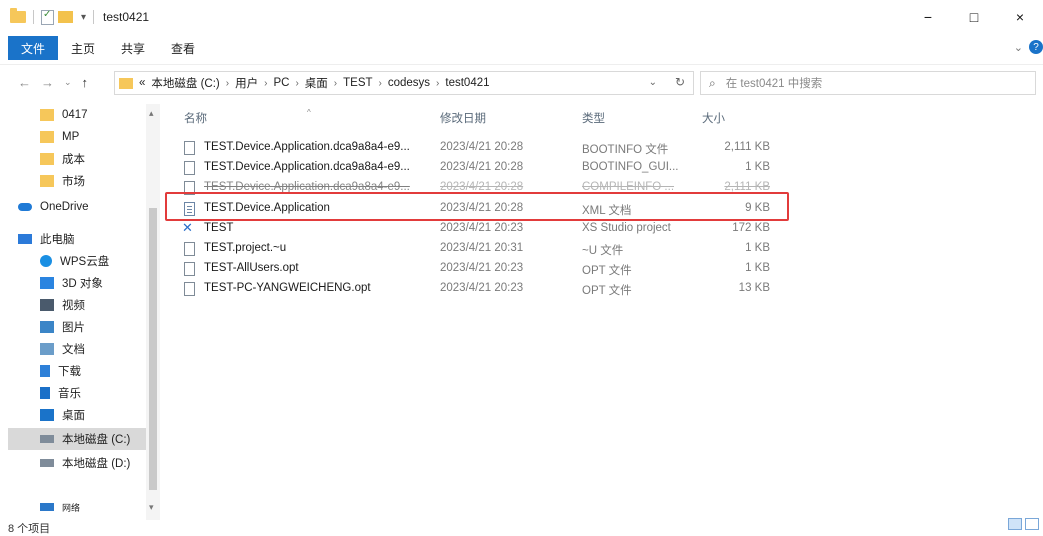 This screenshot has height=536, width=1043. What do you see at coordinates (47, 507) in the screenshot?
I see `network-icon` at bounding box center [47, 507].